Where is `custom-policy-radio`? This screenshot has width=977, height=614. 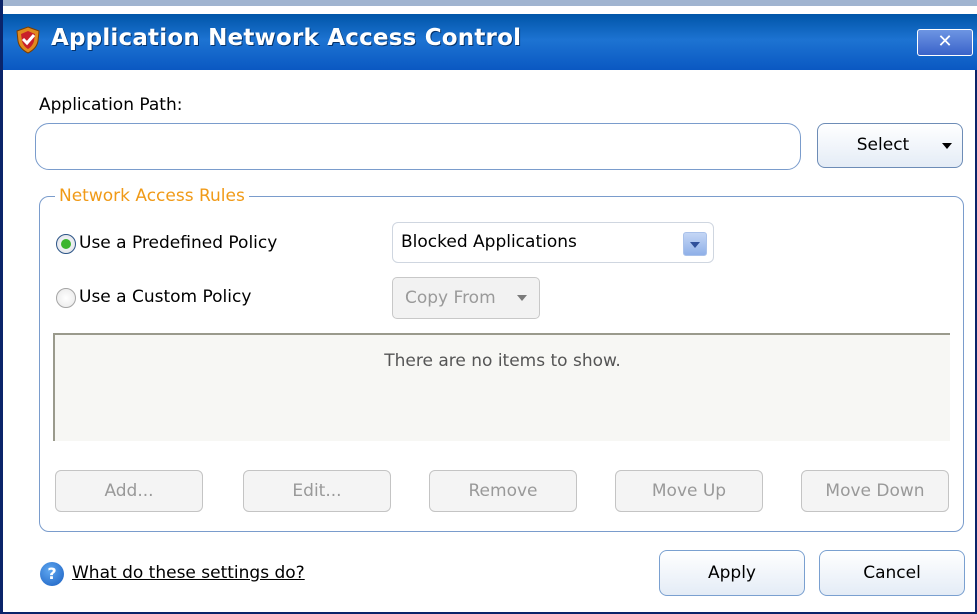 custom-policy-radio is located at coordinates (66, 298).